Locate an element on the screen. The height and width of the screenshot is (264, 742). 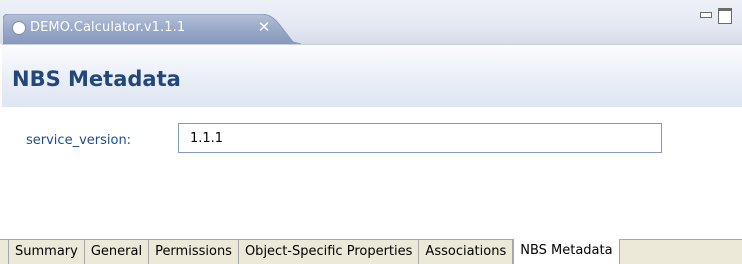
minimize-icon is located at coordinates (706, 15).